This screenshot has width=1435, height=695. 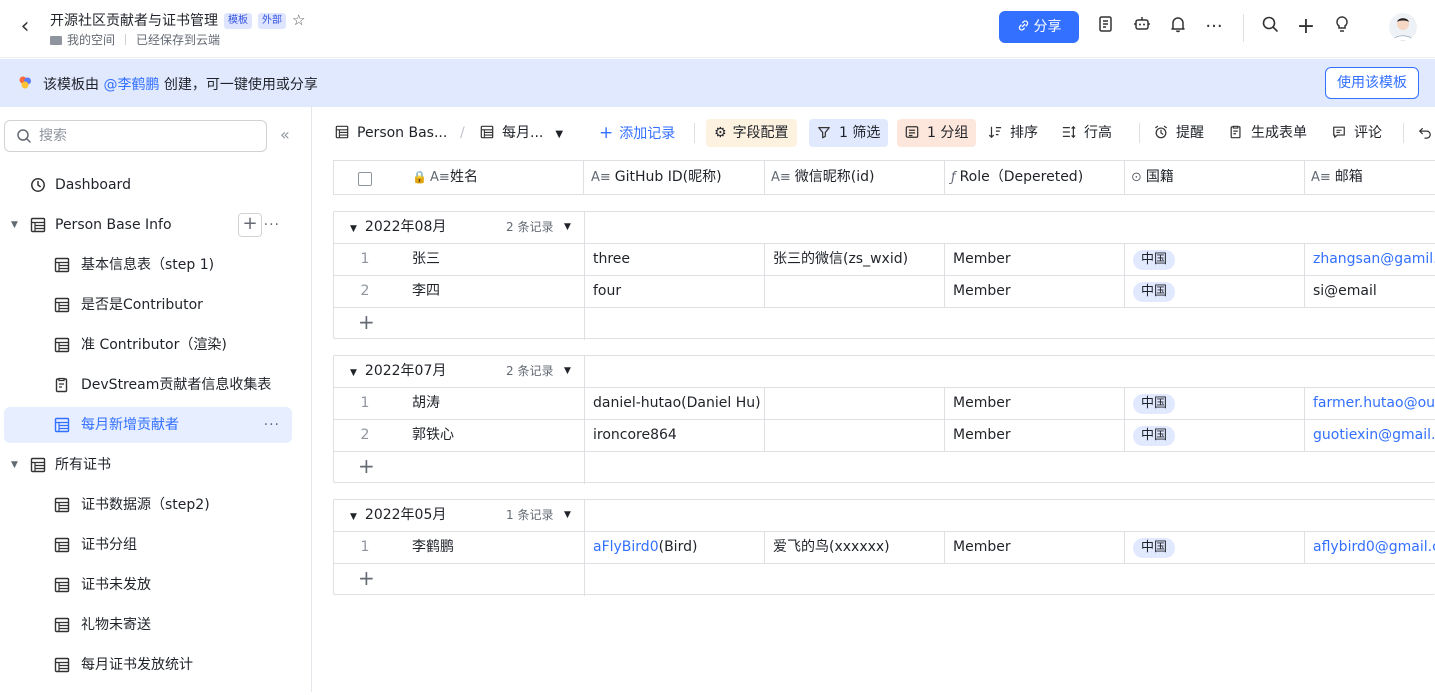 What do you see at coordinates (1403, 27) in the screenshot?
I see `avatar` at bounding box center [1403, 27].